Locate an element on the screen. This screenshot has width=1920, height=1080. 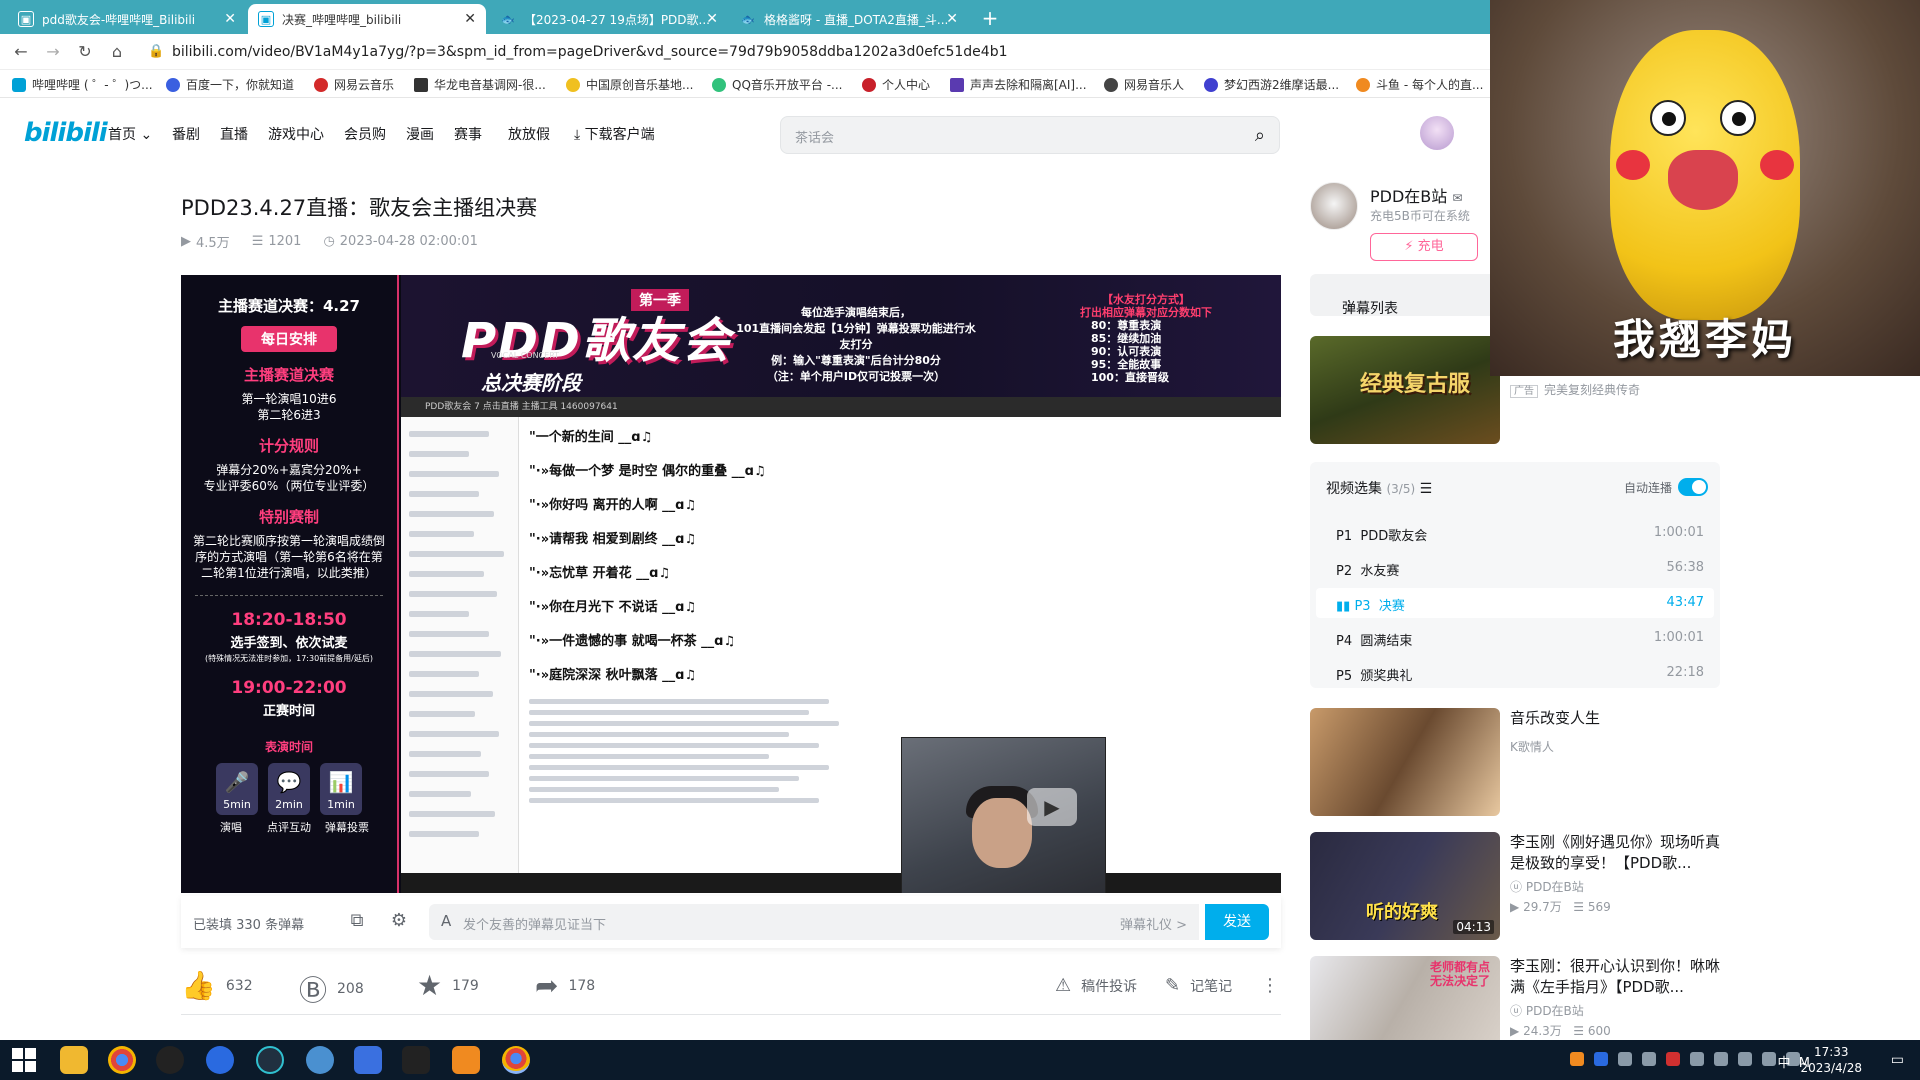
notification-icon: ▭ is located at coordinates (1897, 1060).